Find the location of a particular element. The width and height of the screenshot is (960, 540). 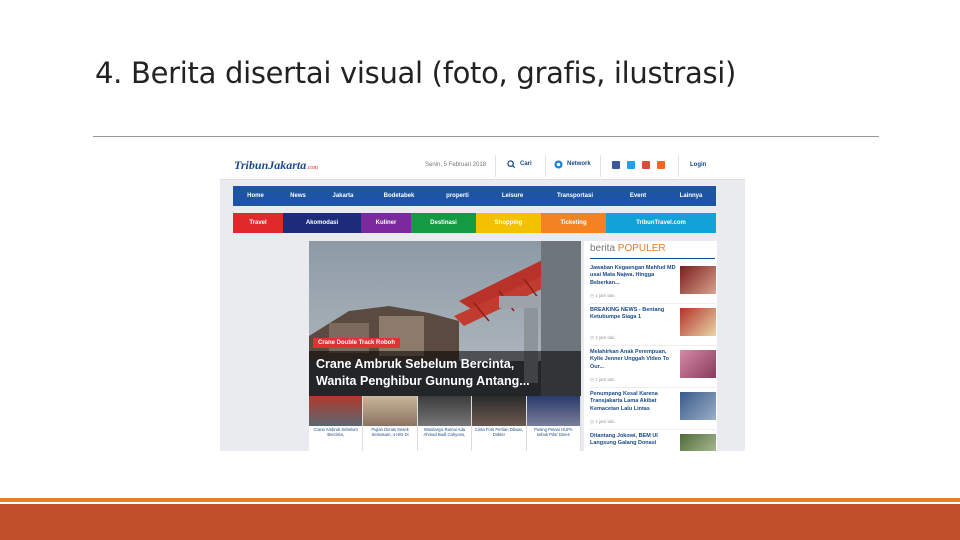

footer-accent-line is located at coordinates (480, 500).